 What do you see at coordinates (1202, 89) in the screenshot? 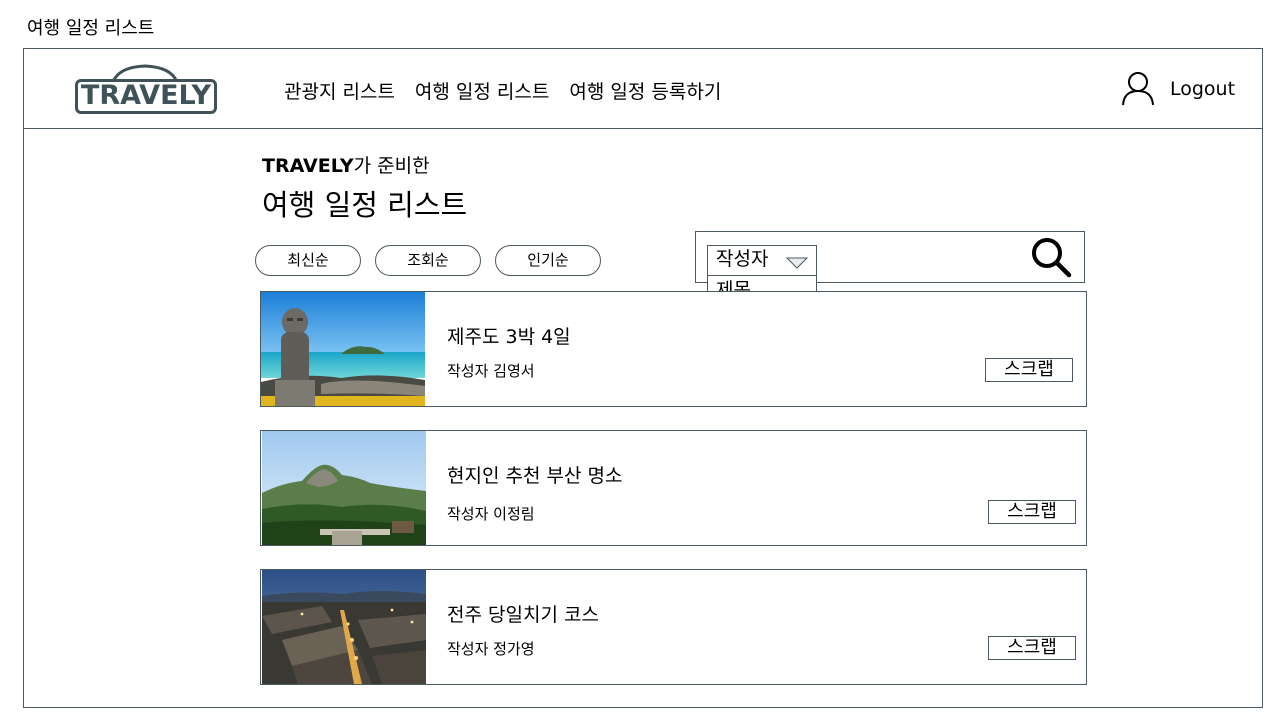
I see `logout-link: Logout` at bounding box center [1202, 89].